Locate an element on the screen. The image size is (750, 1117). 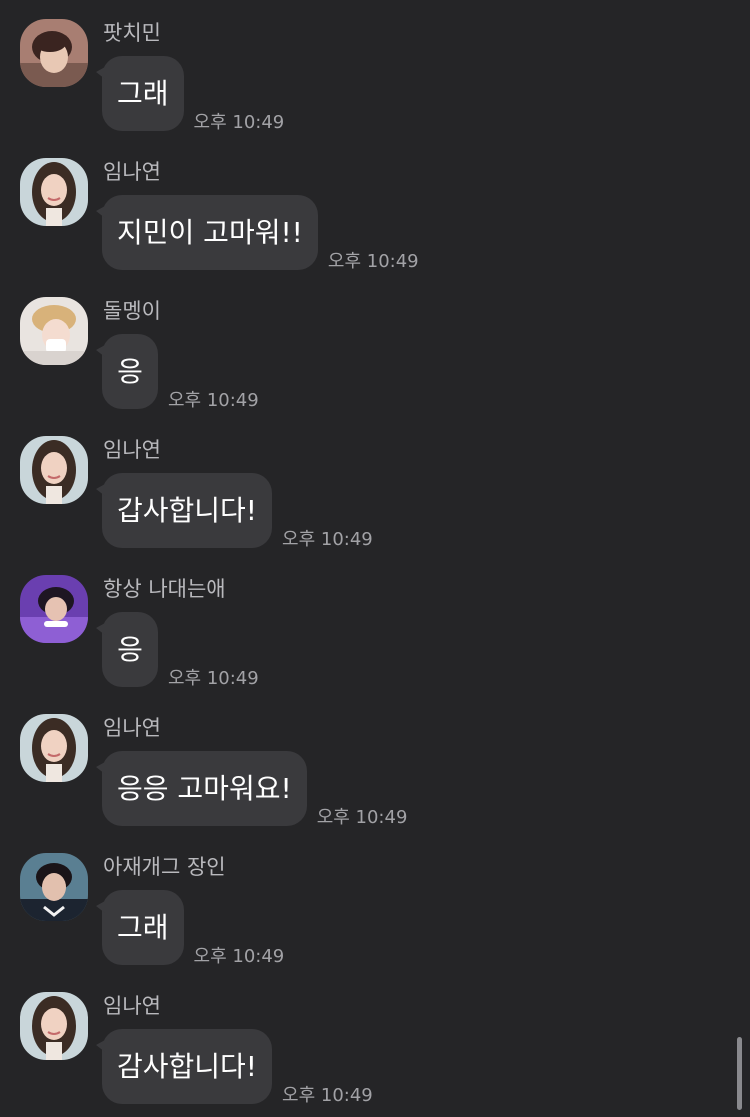
message-bubble: 감사합니다! is located at coordinates (184, 1066).